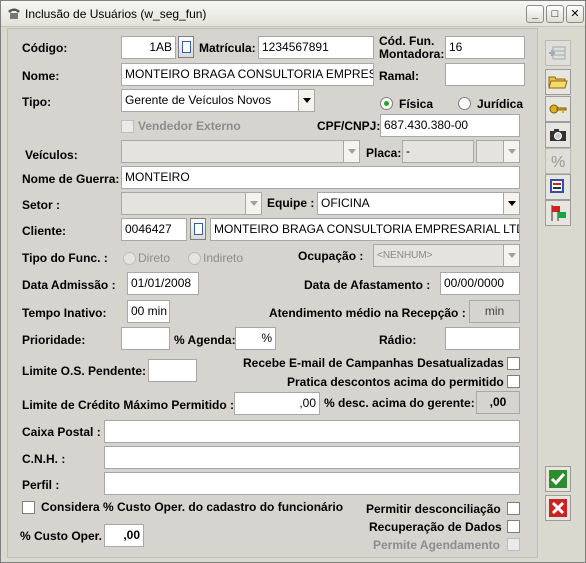  I want to click on ramal-input, so click(485, 74).